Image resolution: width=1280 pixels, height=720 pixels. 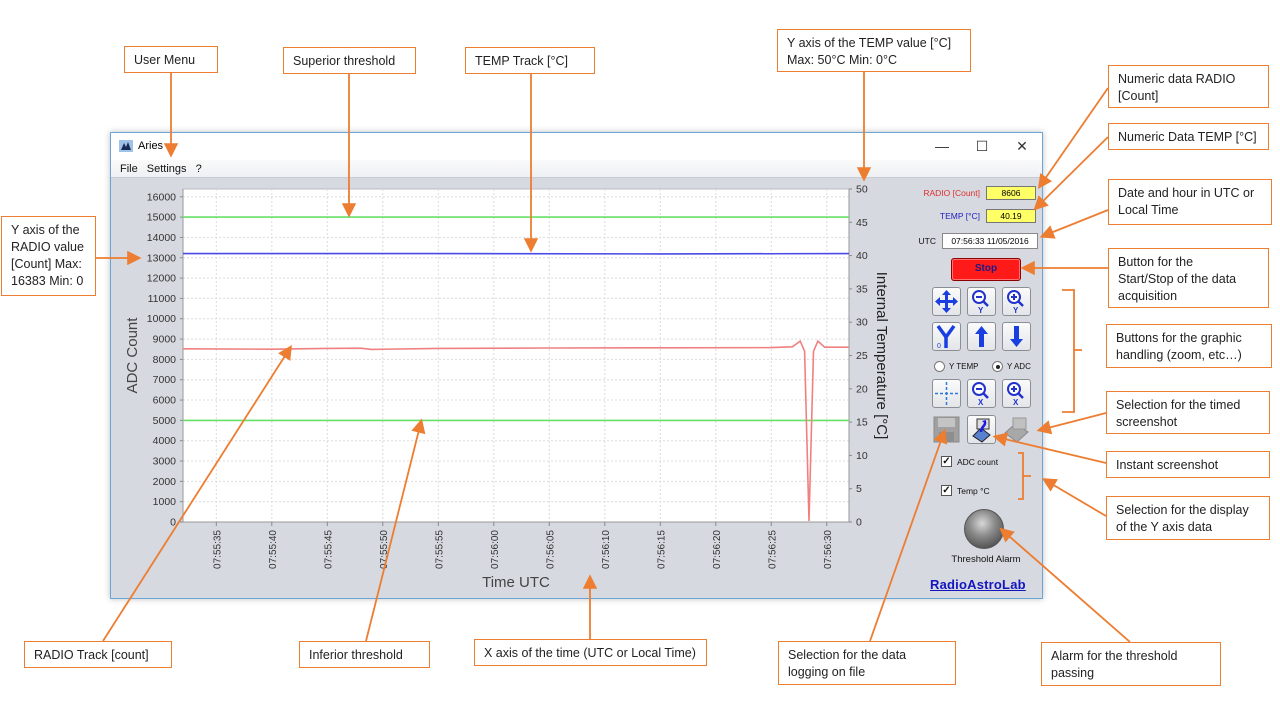 I want to click on callout-numeric-radio: Numeric data RADIO [Count], so click(x=1188, y=86).